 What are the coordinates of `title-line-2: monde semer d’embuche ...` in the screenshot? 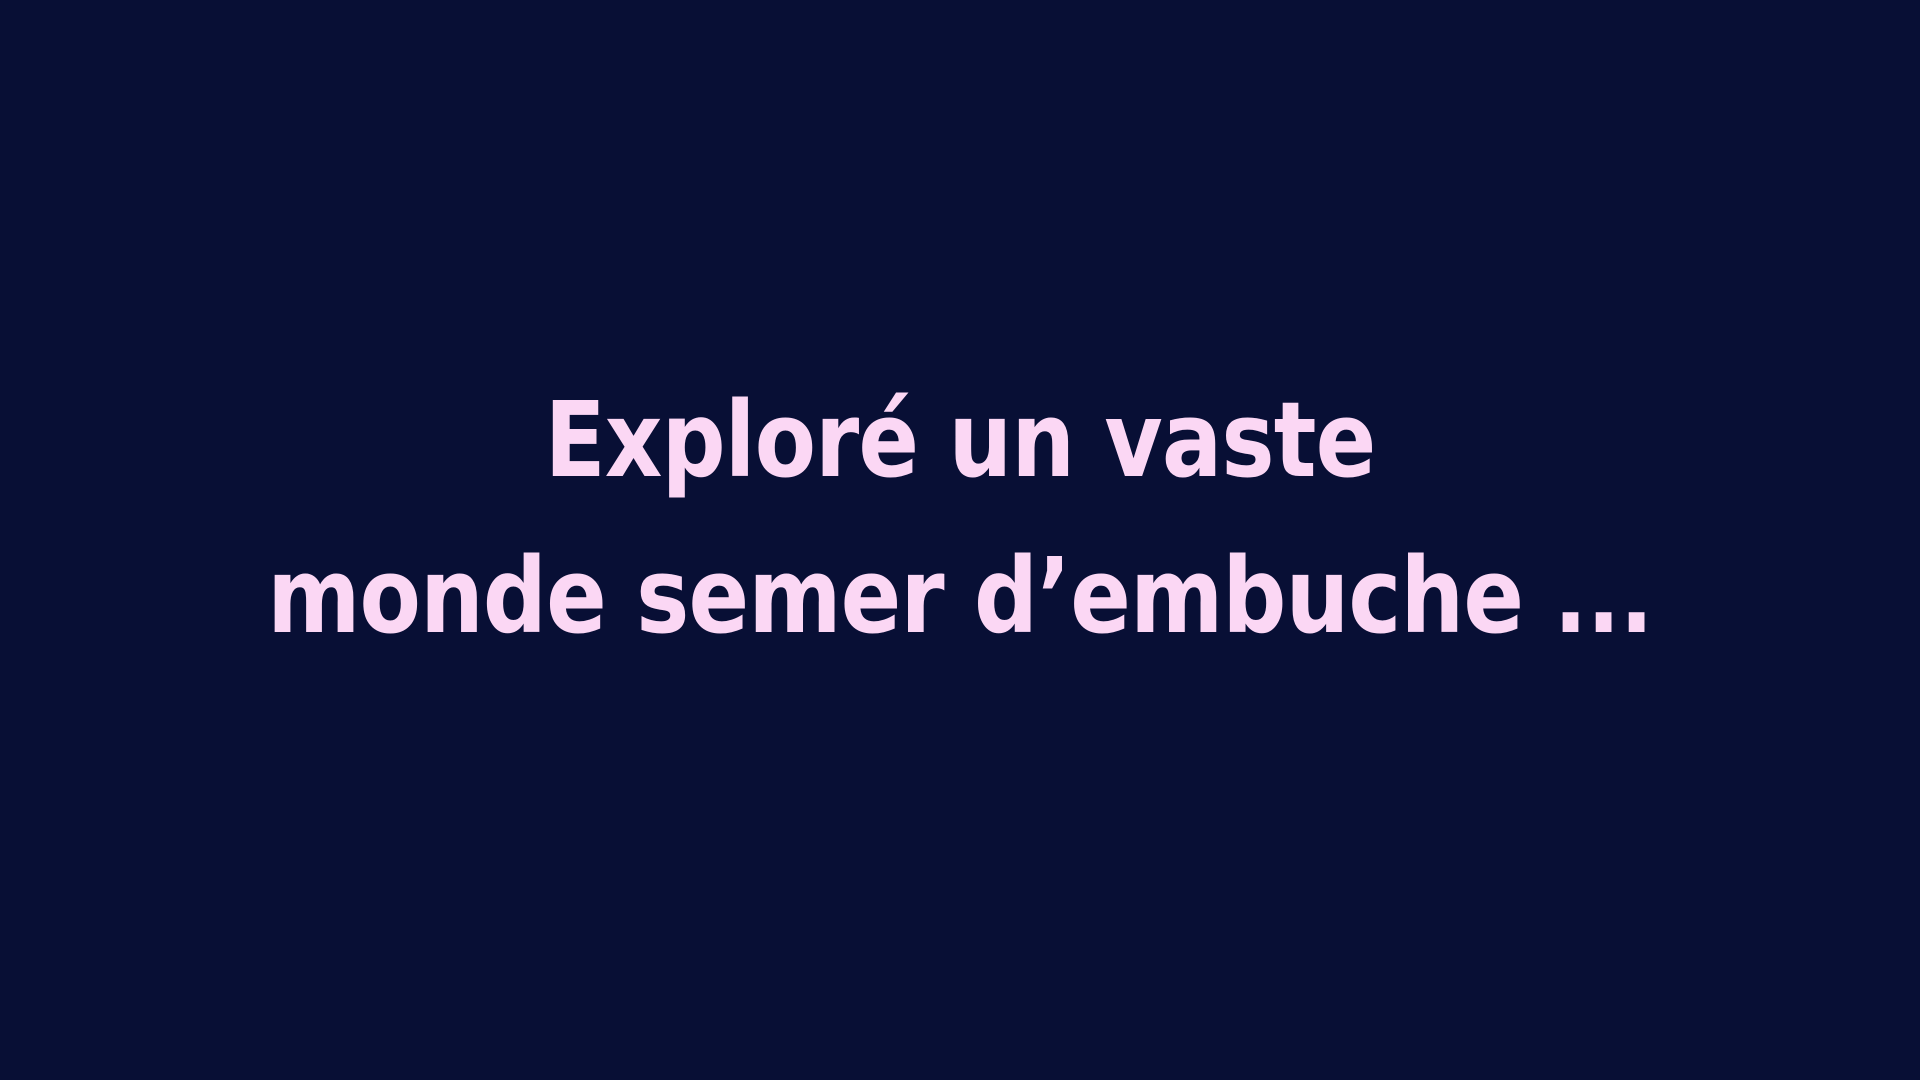 It's located at (960, 596).